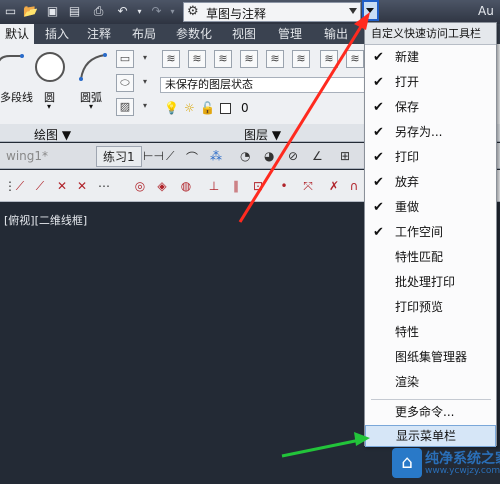 This screenshot has width=500, height=484. Describe the element at coordinates (27, 156) in the screenshot. I see `doc-tab-wing: wing1*` at that location.